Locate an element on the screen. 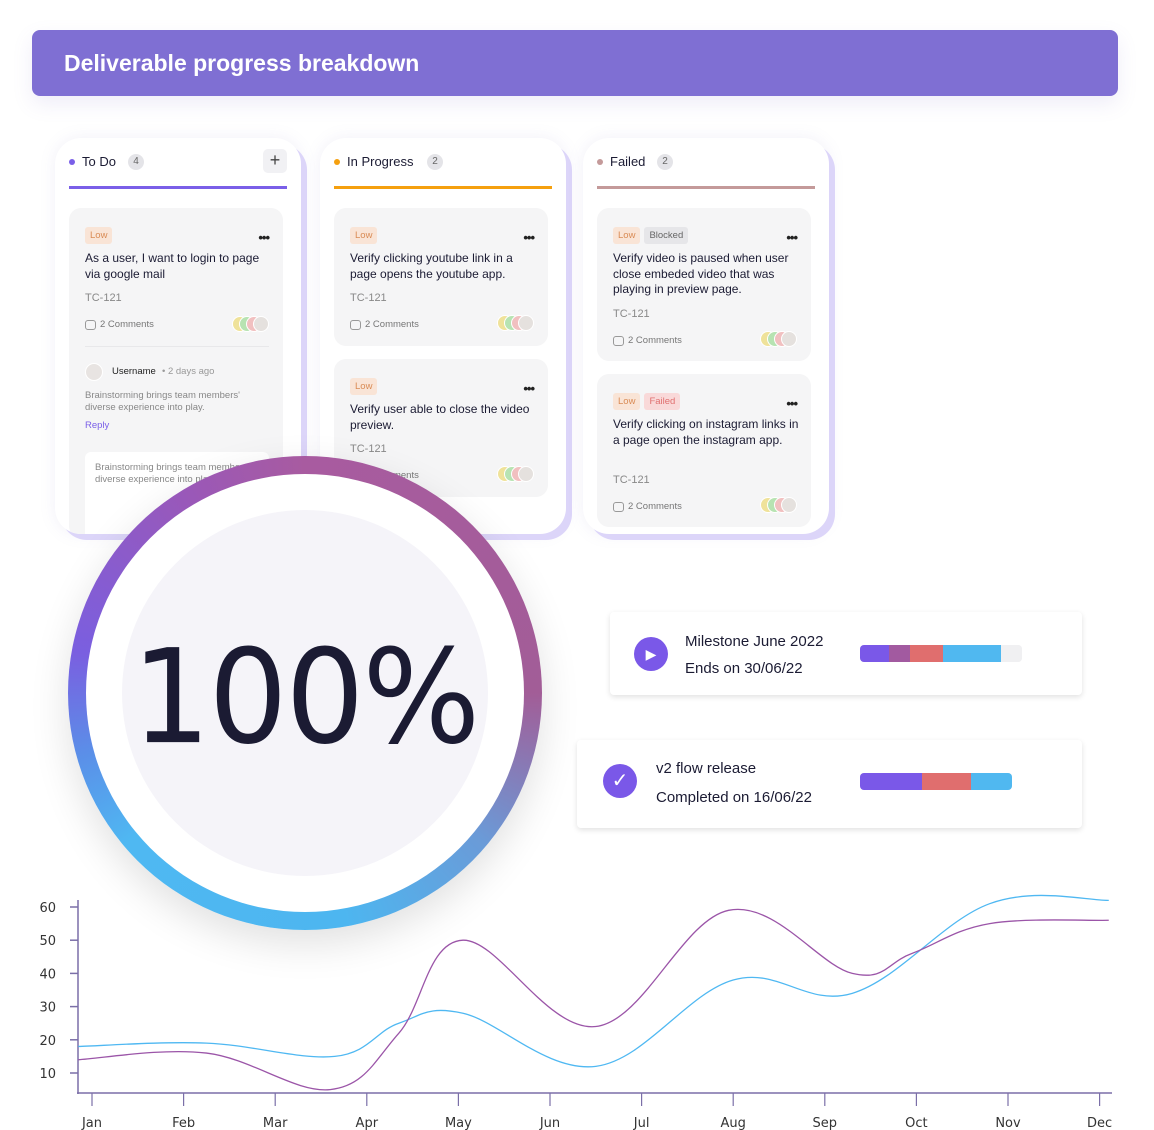  x-tick-label: Apr is located at coordinates (367, 1123).